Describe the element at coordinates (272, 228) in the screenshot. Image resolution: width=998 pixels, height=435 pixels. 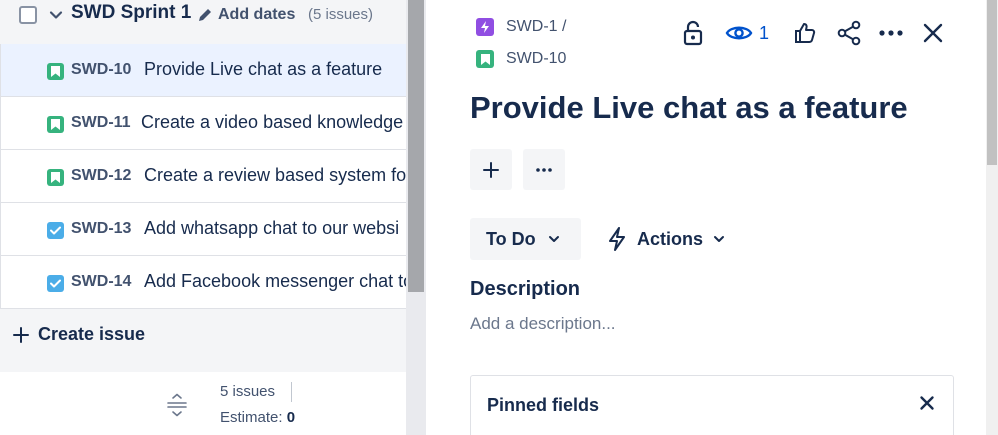
I see `issue-summary: Add whatsapp chat to our websi` at that location.